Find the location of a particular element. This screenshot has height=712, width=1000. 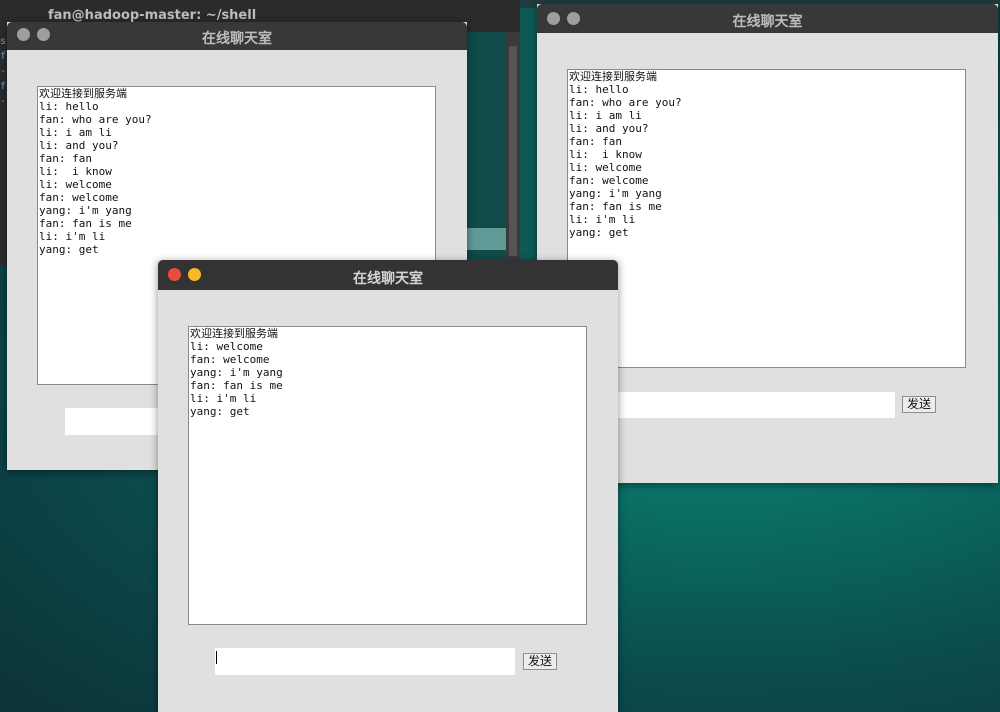

terminal-text-edge: s f - f - is located at coordinates (3, 84).